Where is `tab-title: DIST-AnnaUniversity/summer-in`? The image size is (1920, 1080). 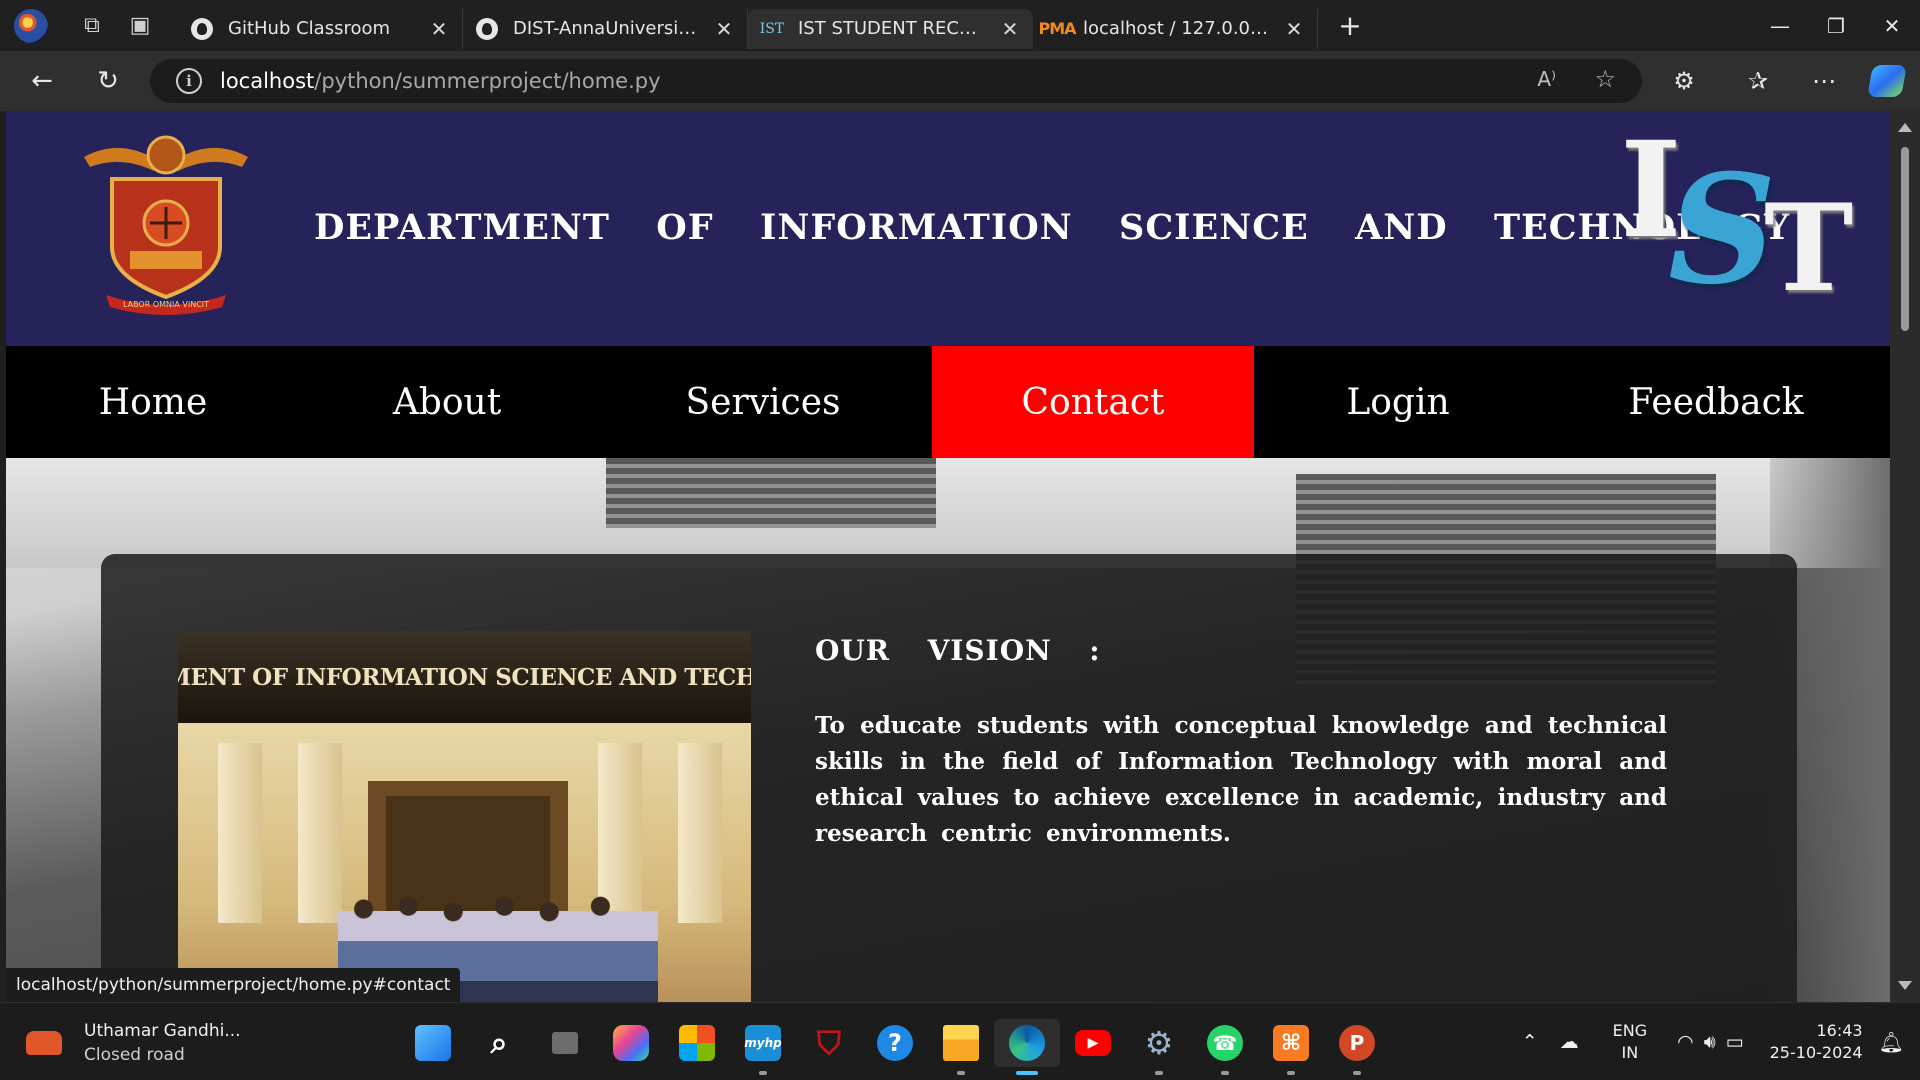 tab-title: DIST-AnnaUniversity/summer-in is located at coordinates (608, 28).